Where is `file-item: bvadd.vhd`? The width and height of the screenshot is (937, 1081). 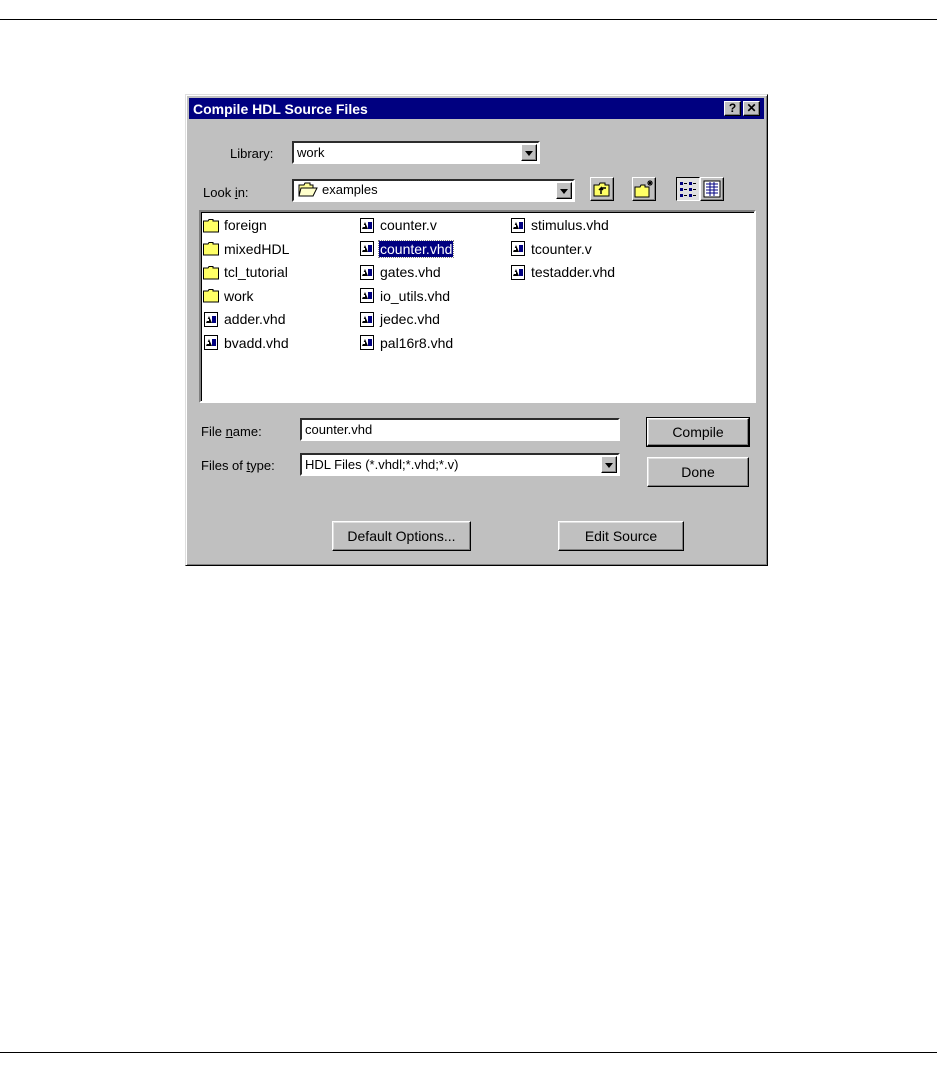
file-item: bvadd.vhd is located at coordinates (246, 343).